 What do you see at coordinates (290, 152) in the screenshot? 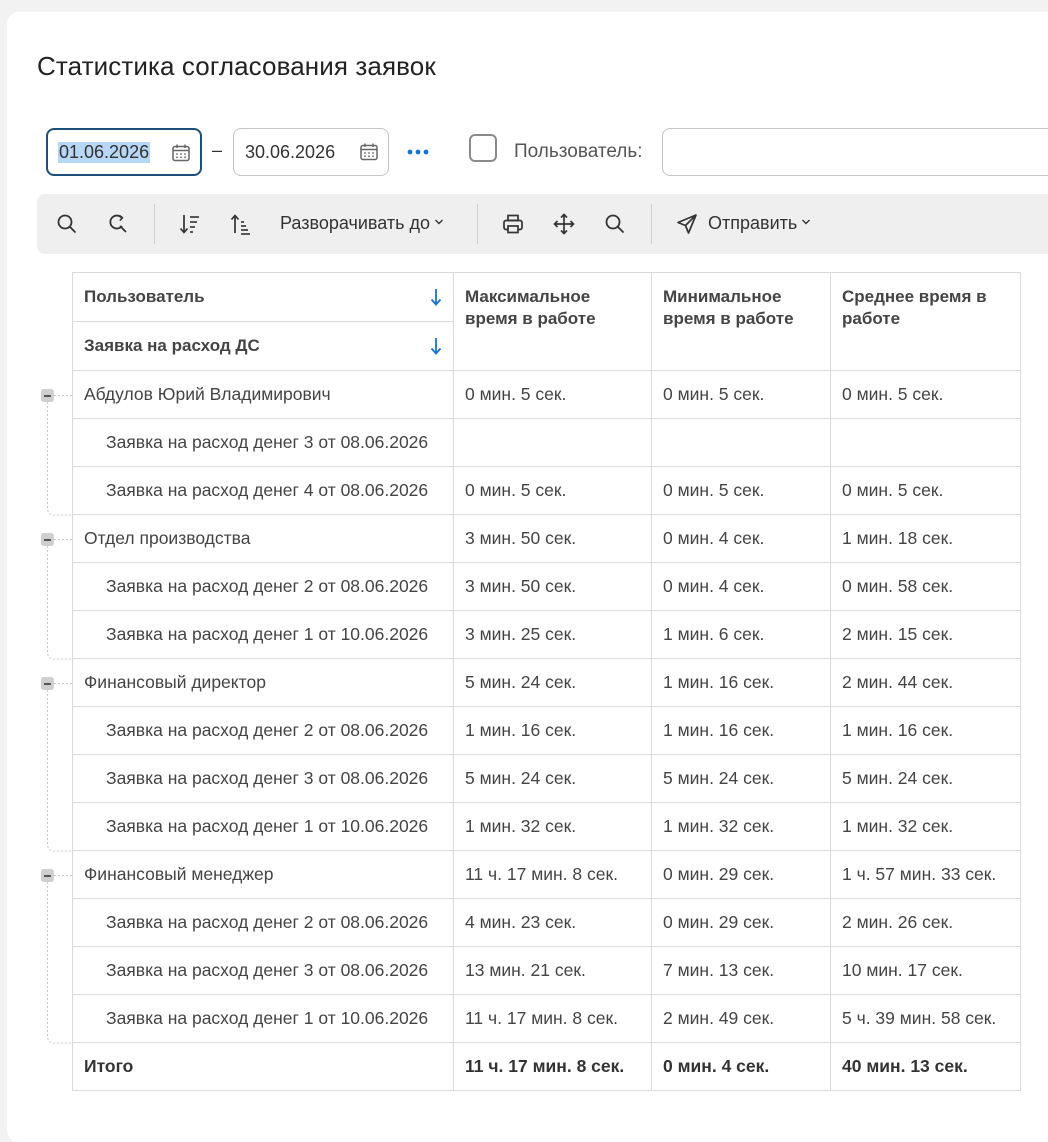
I see `date-to-value: 30.06.2026` at bounding box center [290, 152].